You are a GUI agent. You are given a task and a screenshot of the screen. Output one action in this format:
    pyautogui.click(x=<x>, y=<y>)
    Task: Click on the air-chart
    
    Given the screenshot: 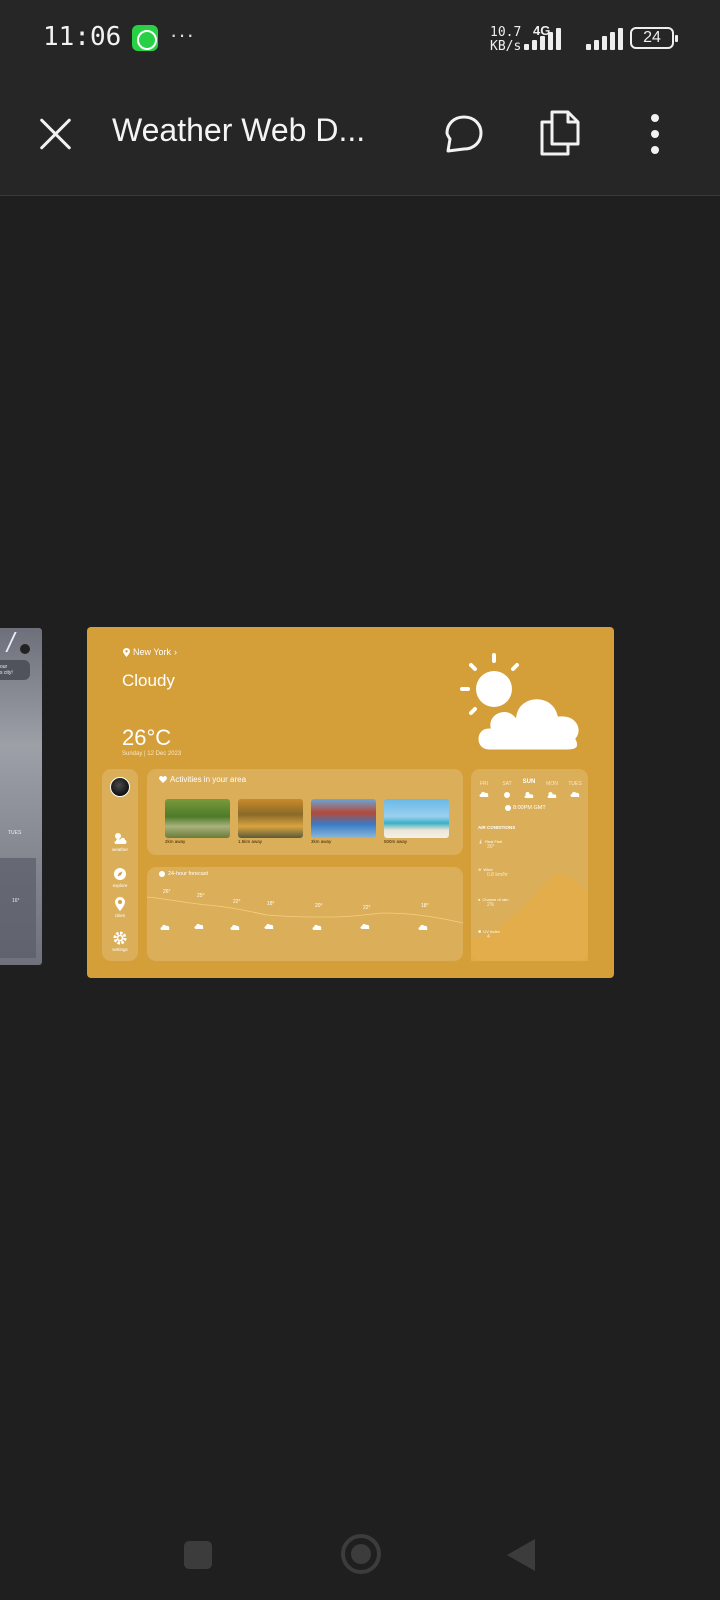 What is the action you would take?
    pyautogui.click(x=529, y=917)
    